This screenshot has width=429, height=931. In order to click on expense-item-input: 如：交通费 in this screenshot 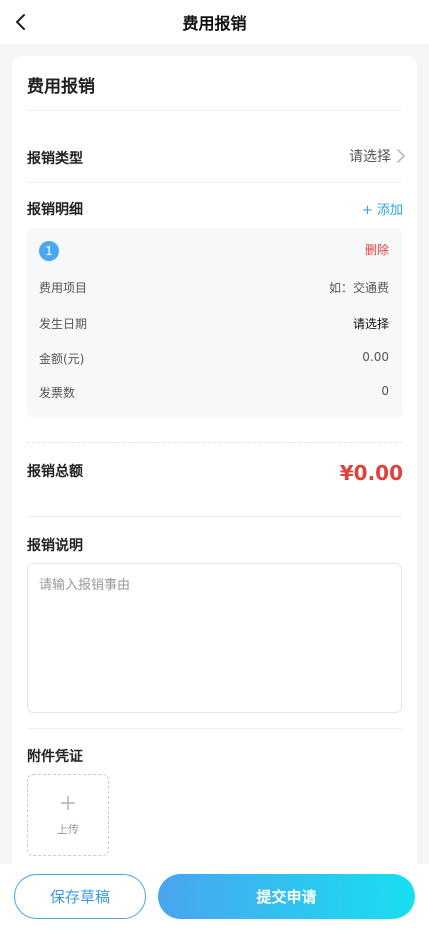, I will do `click(359, 287)`.